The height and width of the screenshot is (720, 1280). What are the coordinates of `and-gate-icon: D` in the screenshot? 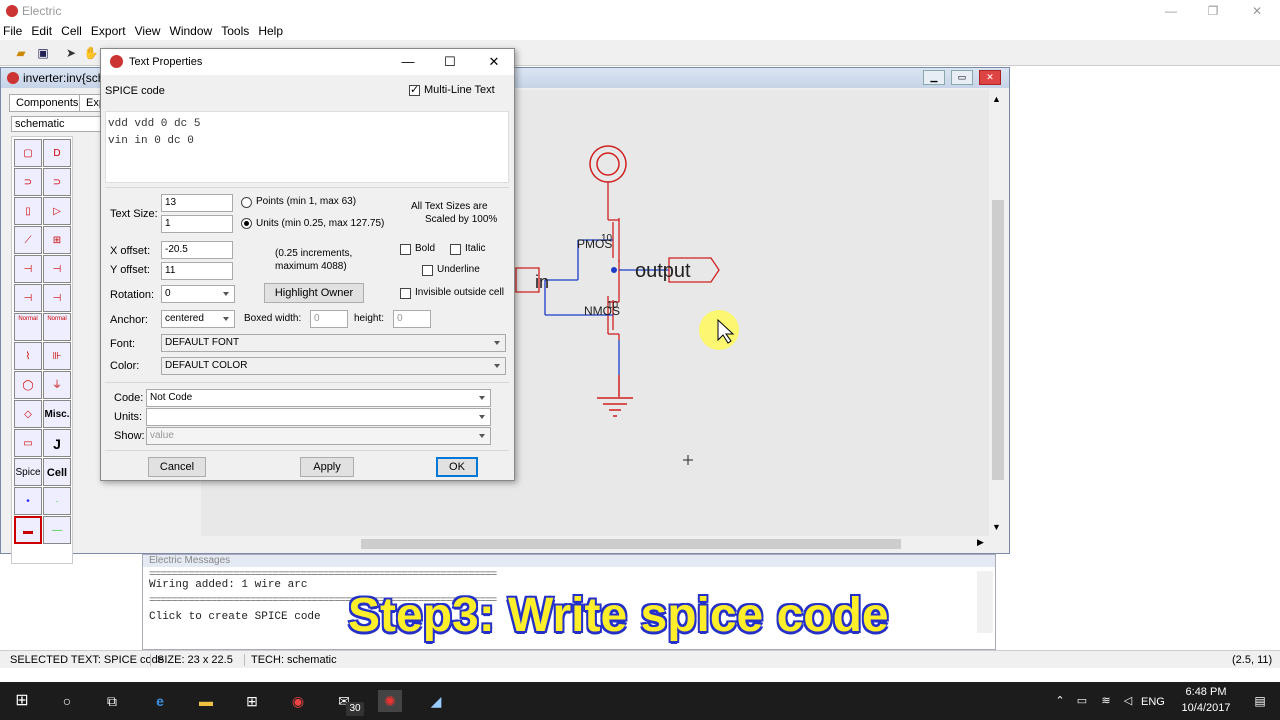 It's located at (57, 153).